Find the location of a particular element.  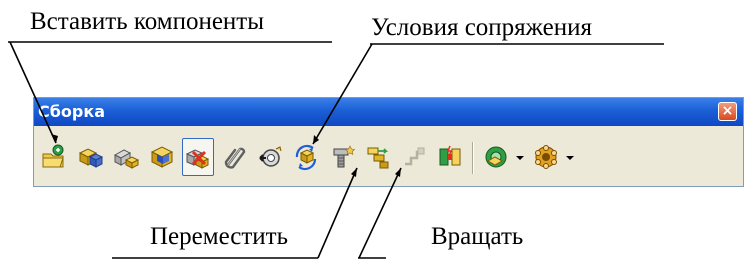

leader-mate is located at coordinates (342, 94).